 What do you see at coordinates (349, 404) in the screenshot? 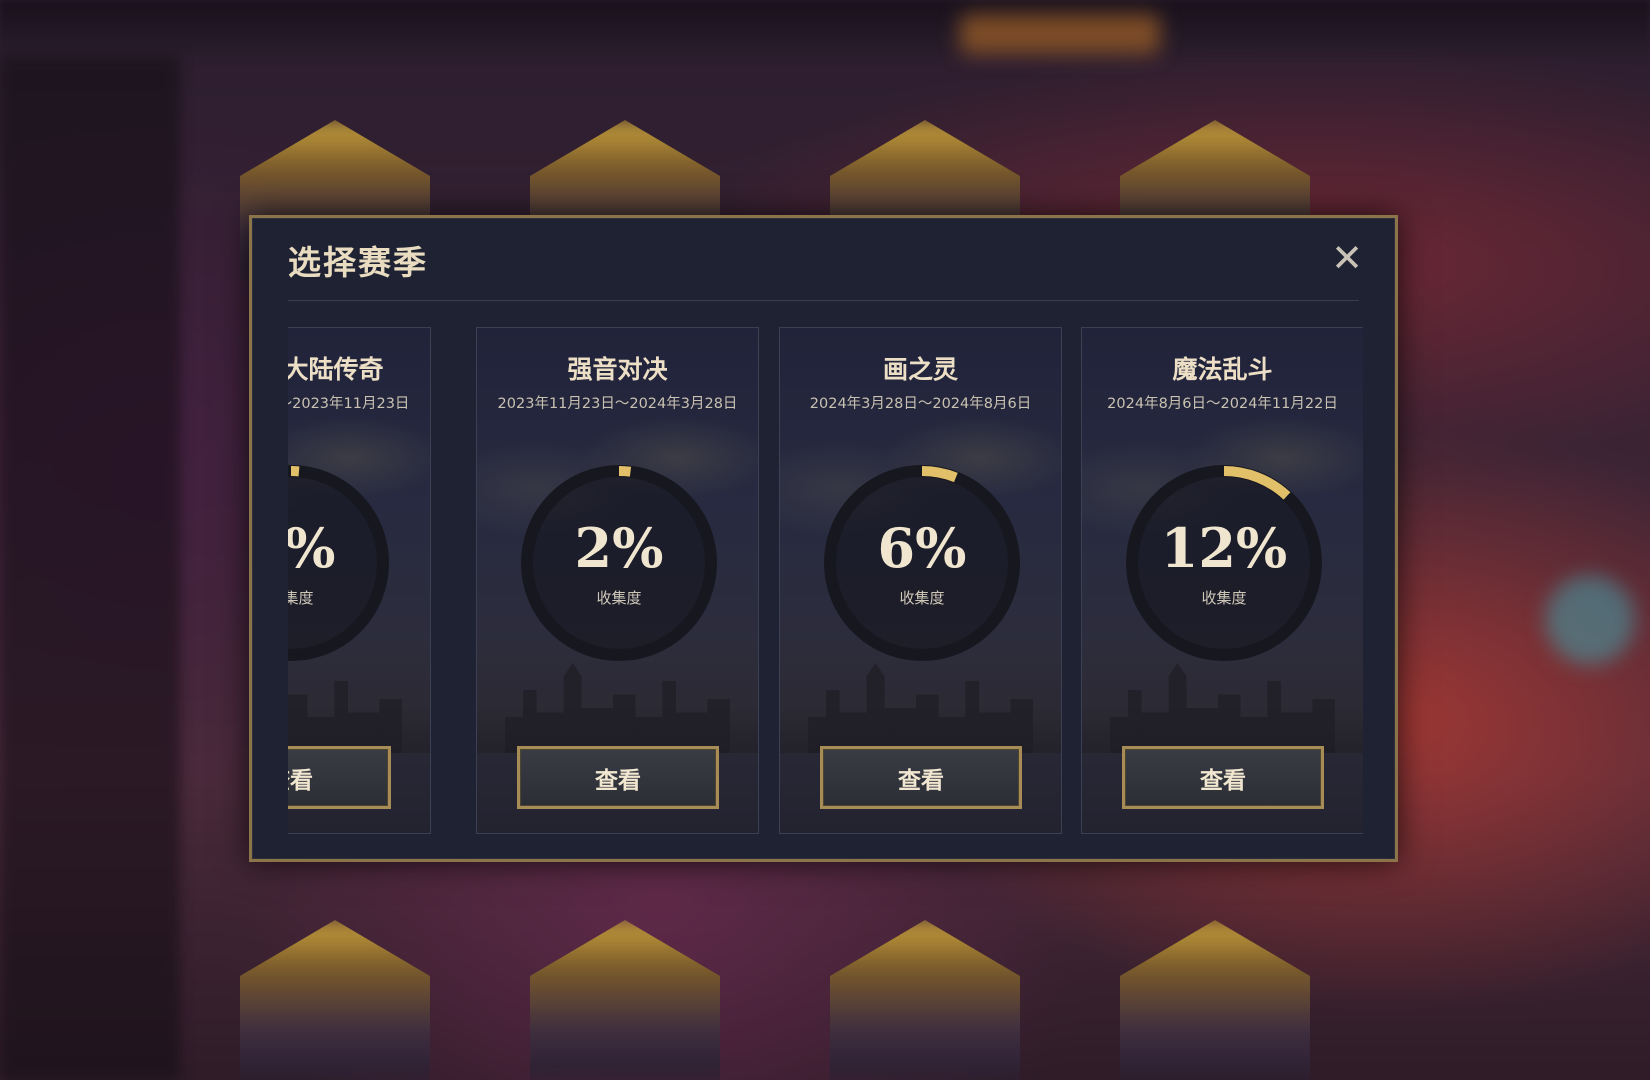
I see `season-dates: 2023年7月20日～2023年11月23日` at bounding box center [349, 404].